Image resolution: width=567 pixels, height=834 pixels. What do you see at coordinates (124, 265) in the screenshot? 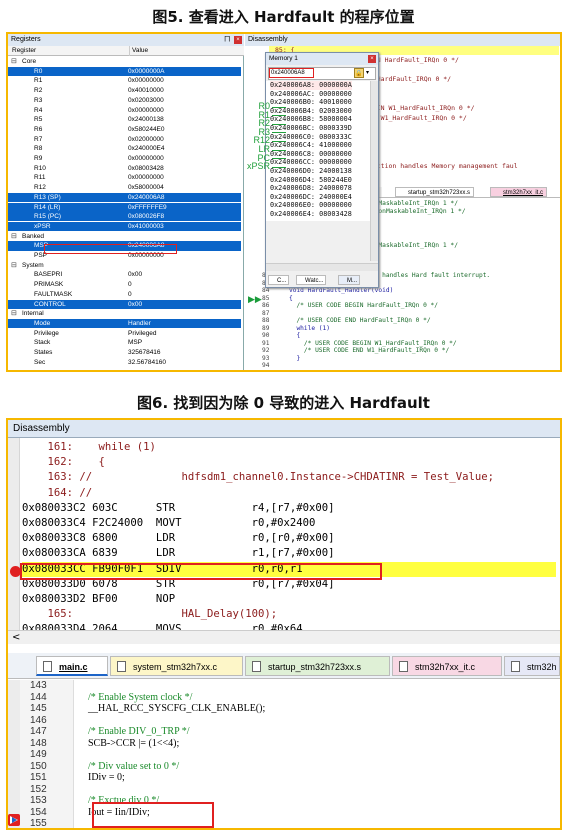
I see `register-group: ⊟ System` at bounding box center [124, 265].